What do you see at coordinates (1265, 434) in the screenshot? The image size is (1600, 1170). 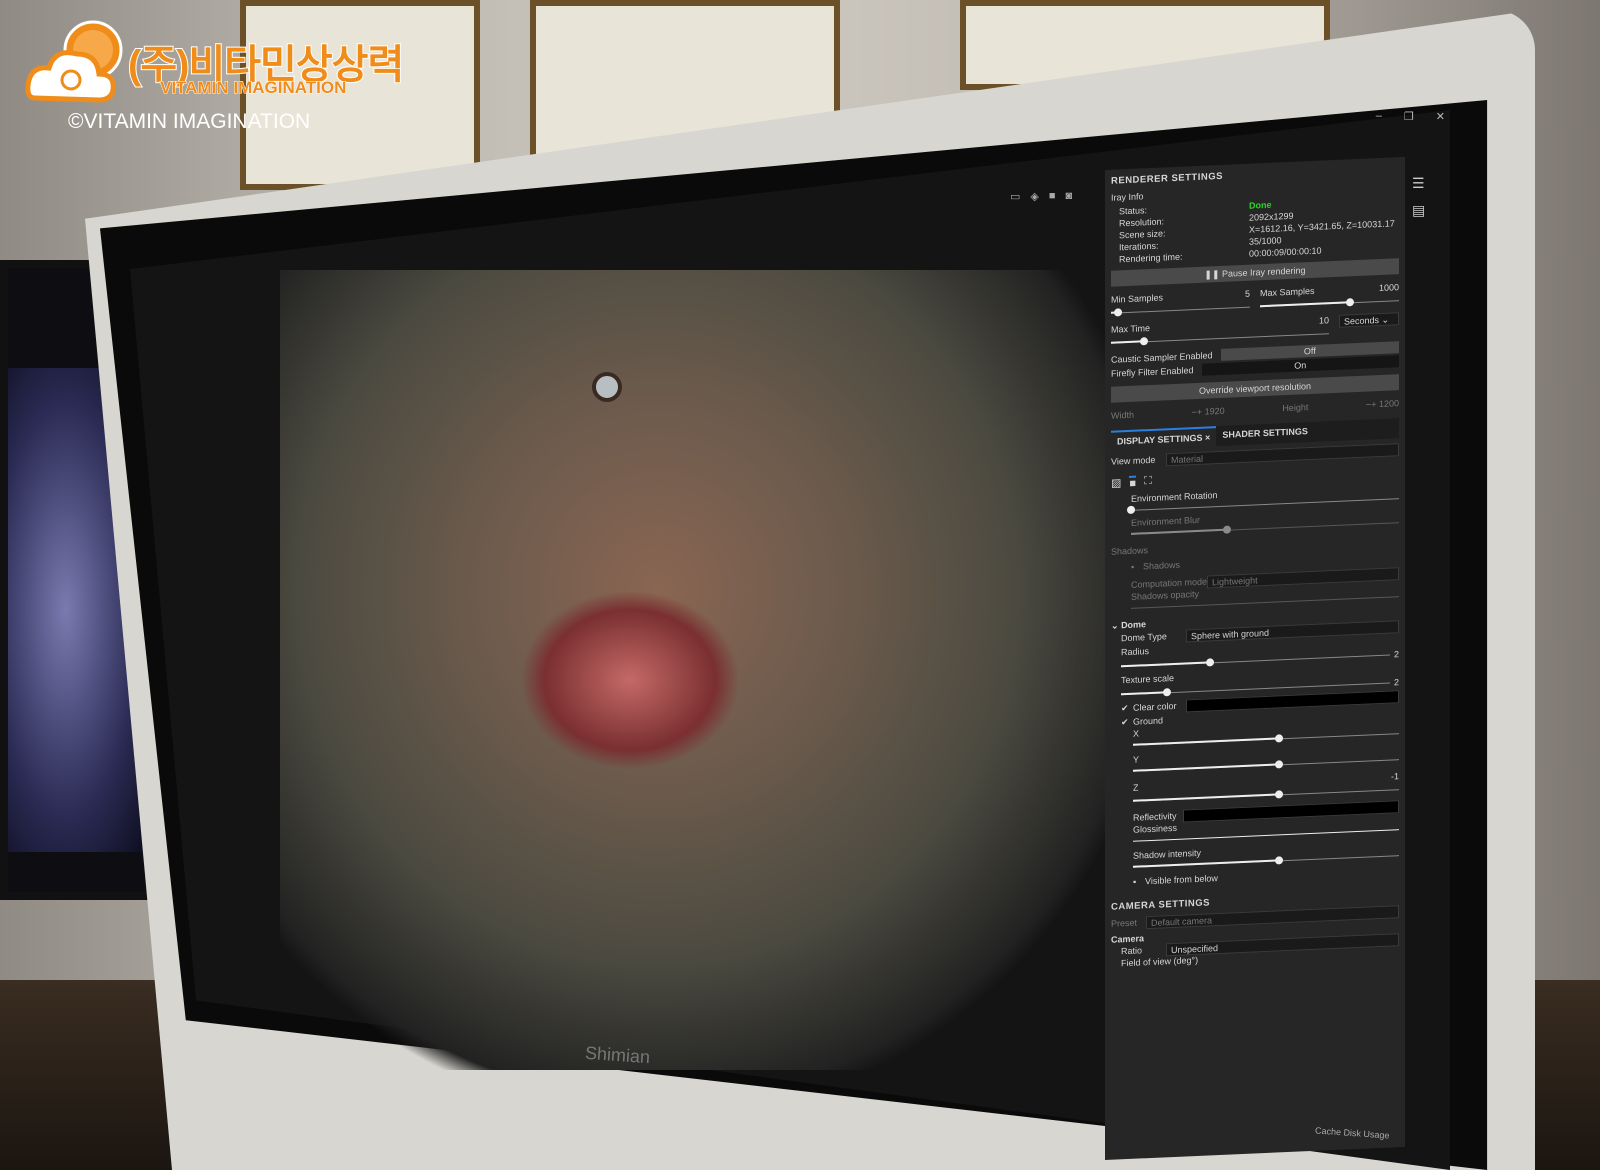 I see `tab-shader-settings: SHADER SETTINGS` at bounding box center [1265, 434].